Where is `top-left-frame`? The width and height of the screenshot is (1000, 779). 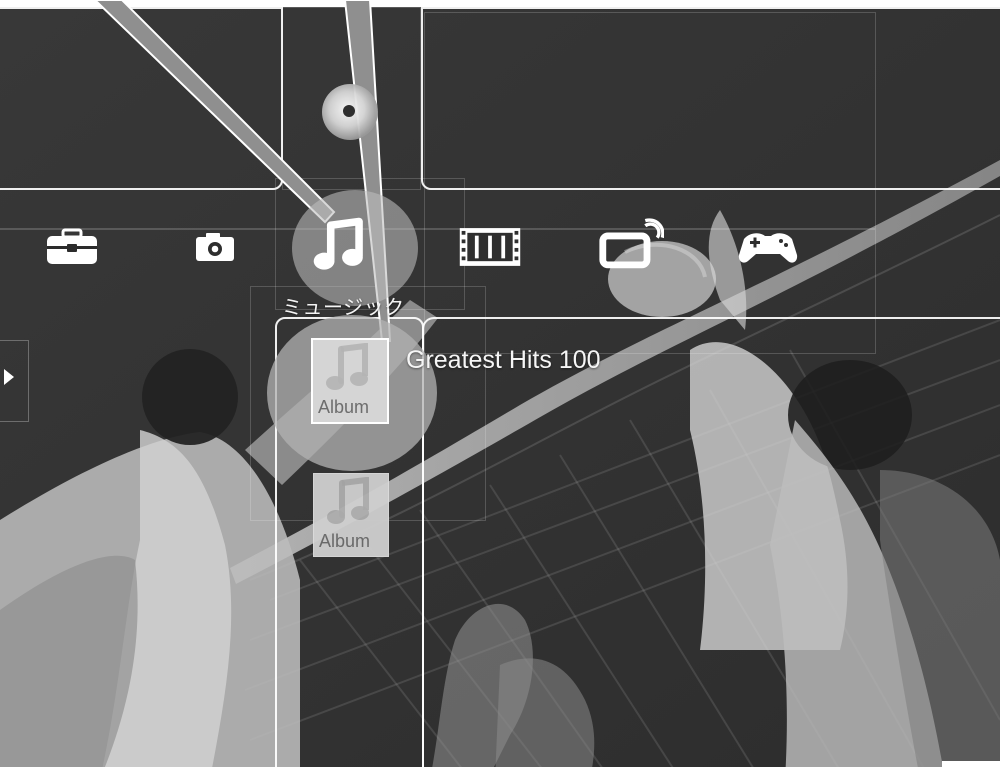
top-left-frame is located at coordinates (141, 98).